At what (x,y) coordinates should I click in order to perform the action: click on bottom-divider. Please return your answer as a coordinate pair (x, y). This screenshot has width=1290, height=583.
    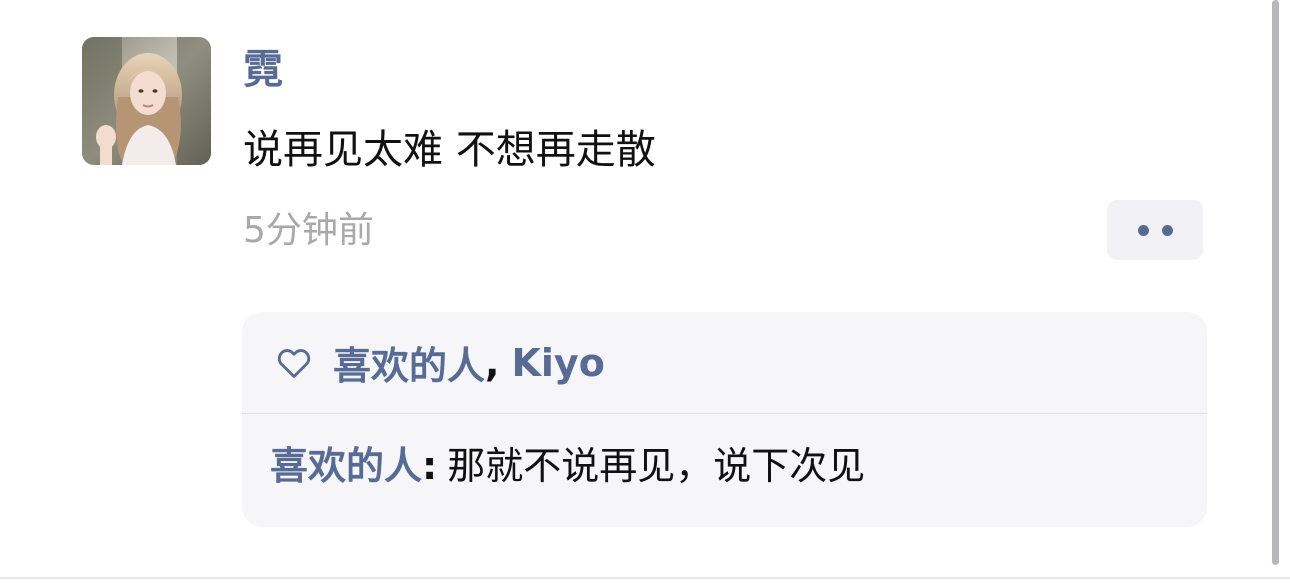
    Looking at the image, I should click on (645, 578).